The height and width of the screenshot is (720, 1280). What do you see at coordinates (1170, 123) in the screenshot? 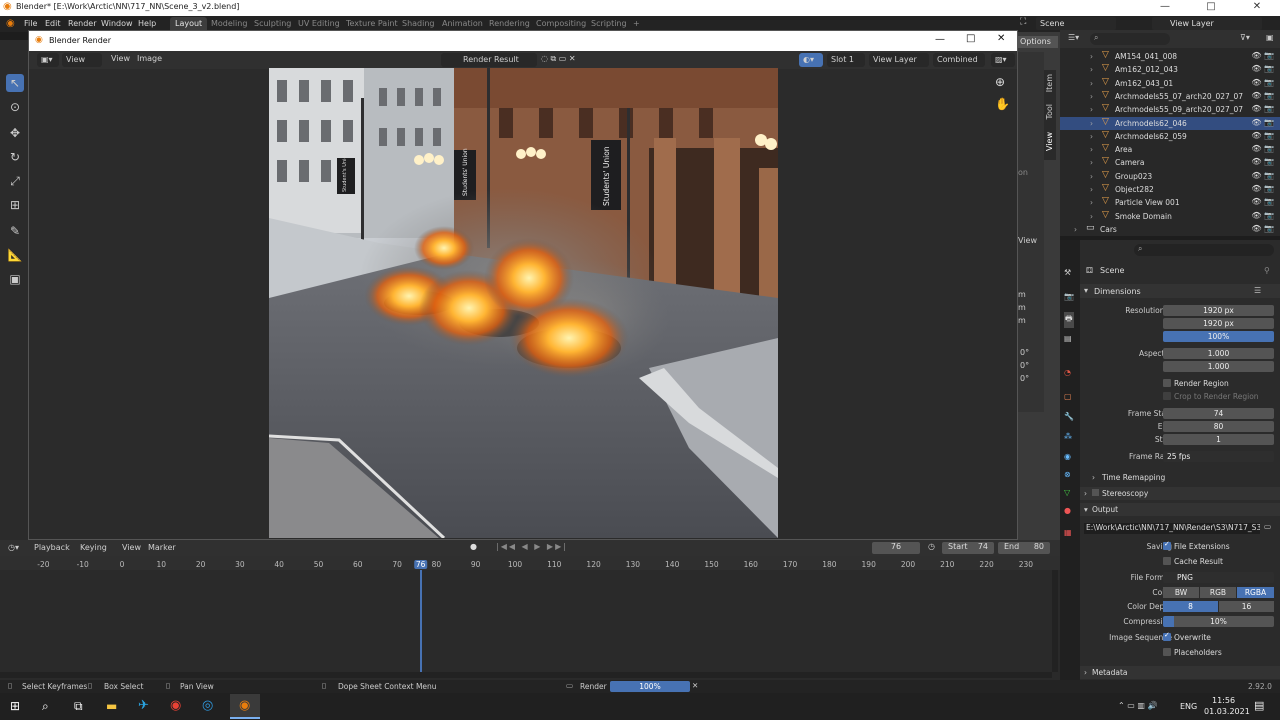
I see `outliner-row: › ▽ Archmodels62_046 👁 📷` at bounding box center [1170, 123].